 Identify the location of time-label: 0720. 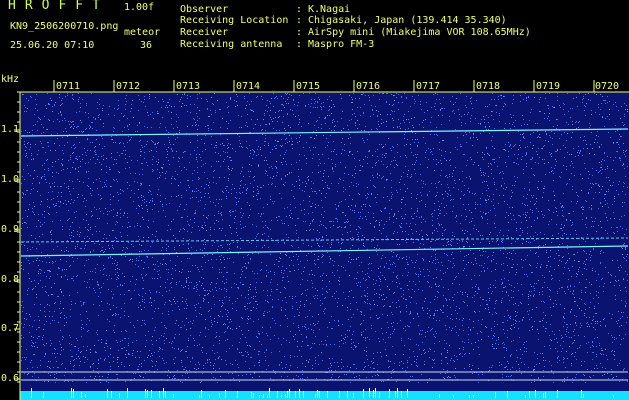
(607, 86).